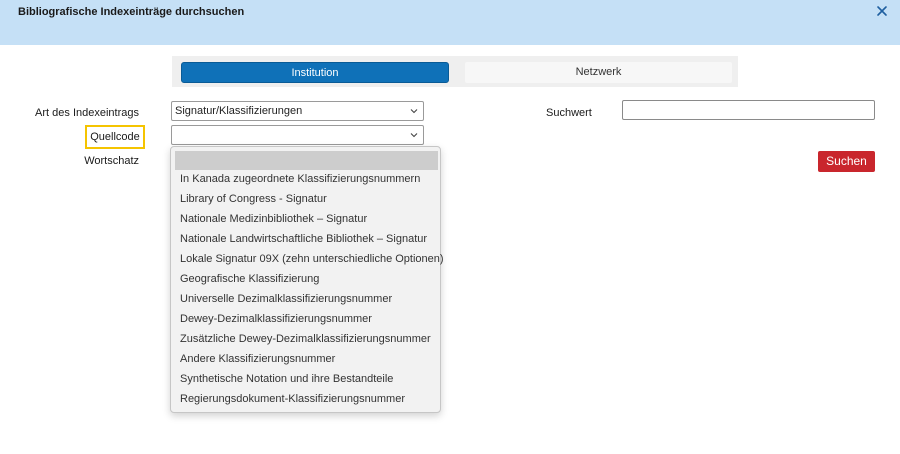  I want to click on close-icon, so click(882, 11).